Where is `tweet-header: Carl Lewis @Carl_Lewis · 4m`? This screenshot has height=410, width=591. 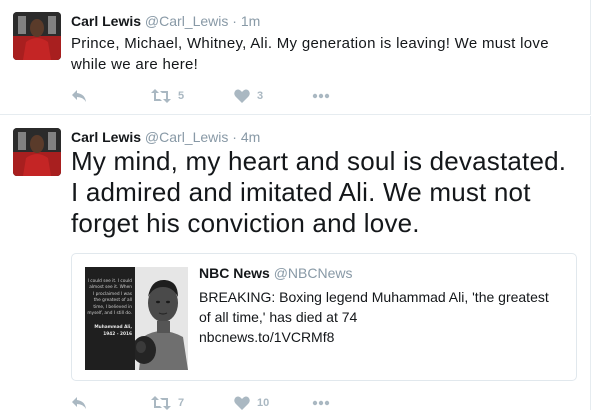 tweet-header: Carl Lewis @Carl_Lewis · 4m is located at coordinates (165, 137).